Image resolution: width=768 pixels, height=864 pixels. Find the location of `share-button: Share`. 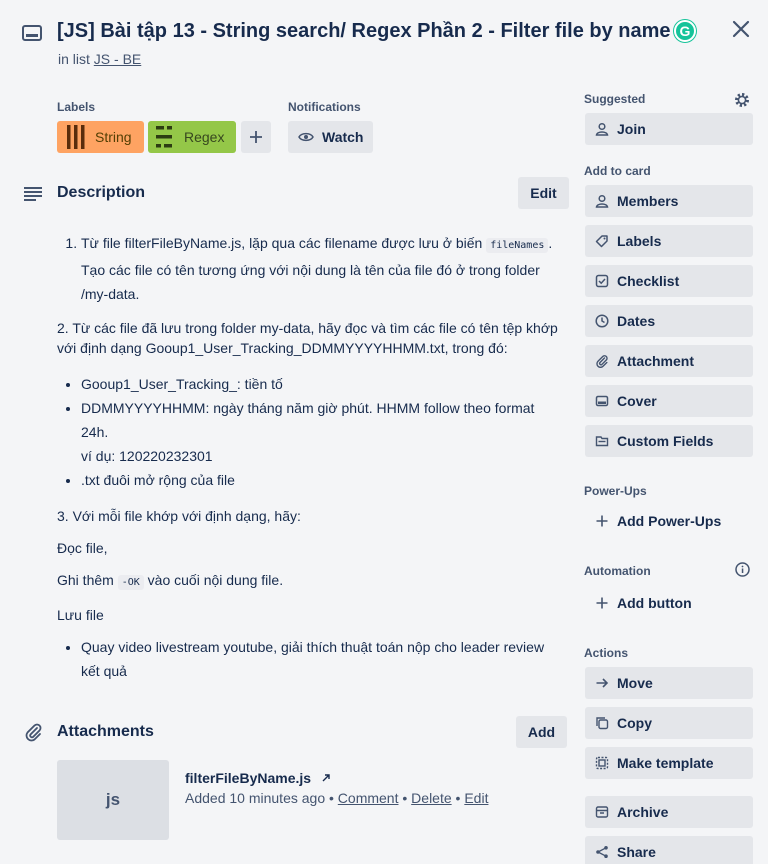

share-button: Share is located at coordinates (669, 850).